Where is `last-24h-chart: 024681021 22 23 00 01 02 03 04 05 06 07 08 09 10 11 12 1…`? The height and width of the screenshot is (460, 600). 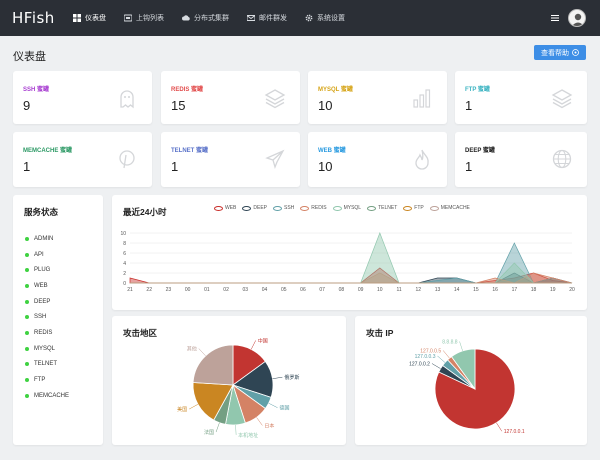
last-24h-chart: 024681021 22 23 00 01 02 03 04 05 06 07 08 09 10 11 12 1… is located at coordinates (347, 262).